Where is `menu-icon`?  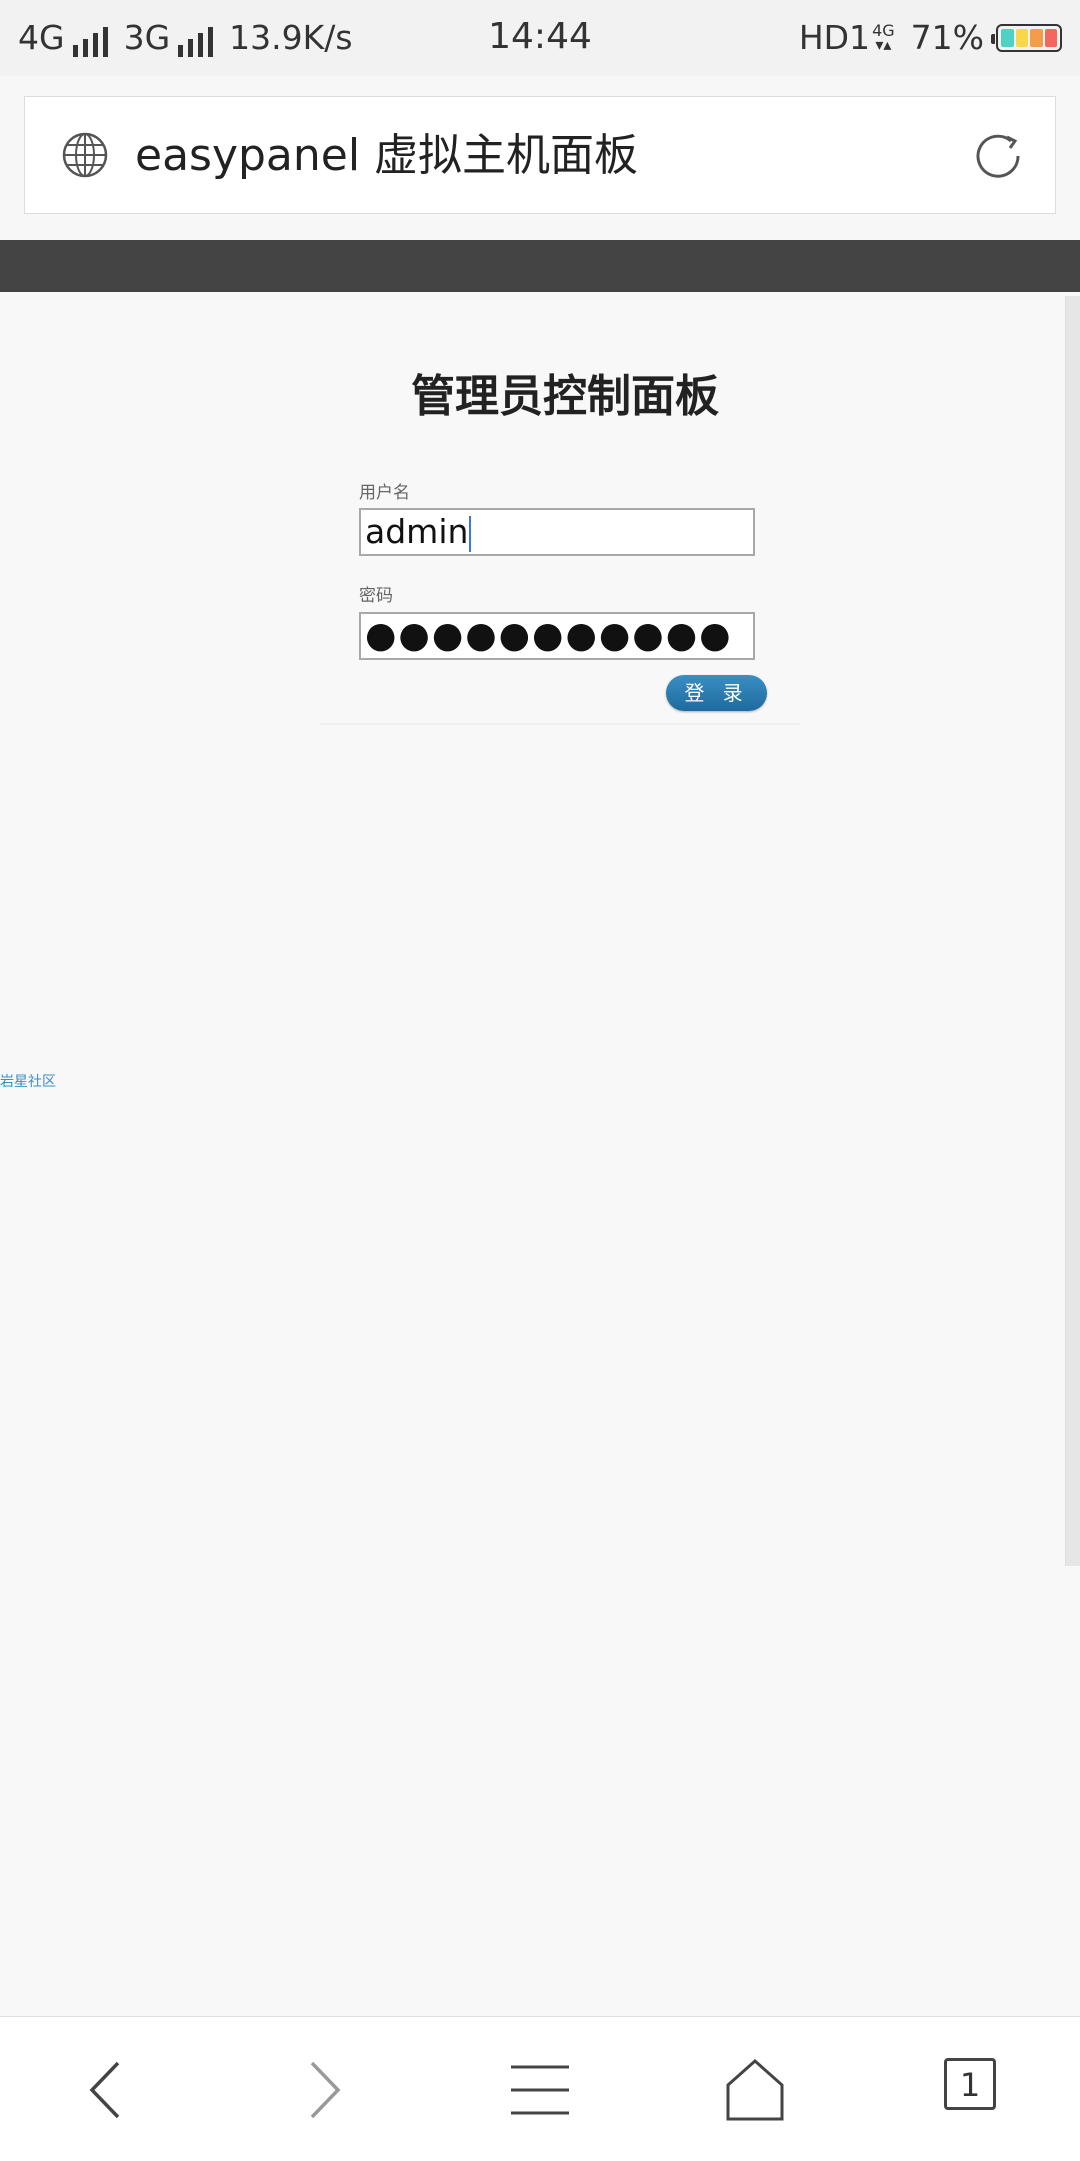 menu-icon is located at coordinates (540, 2090).